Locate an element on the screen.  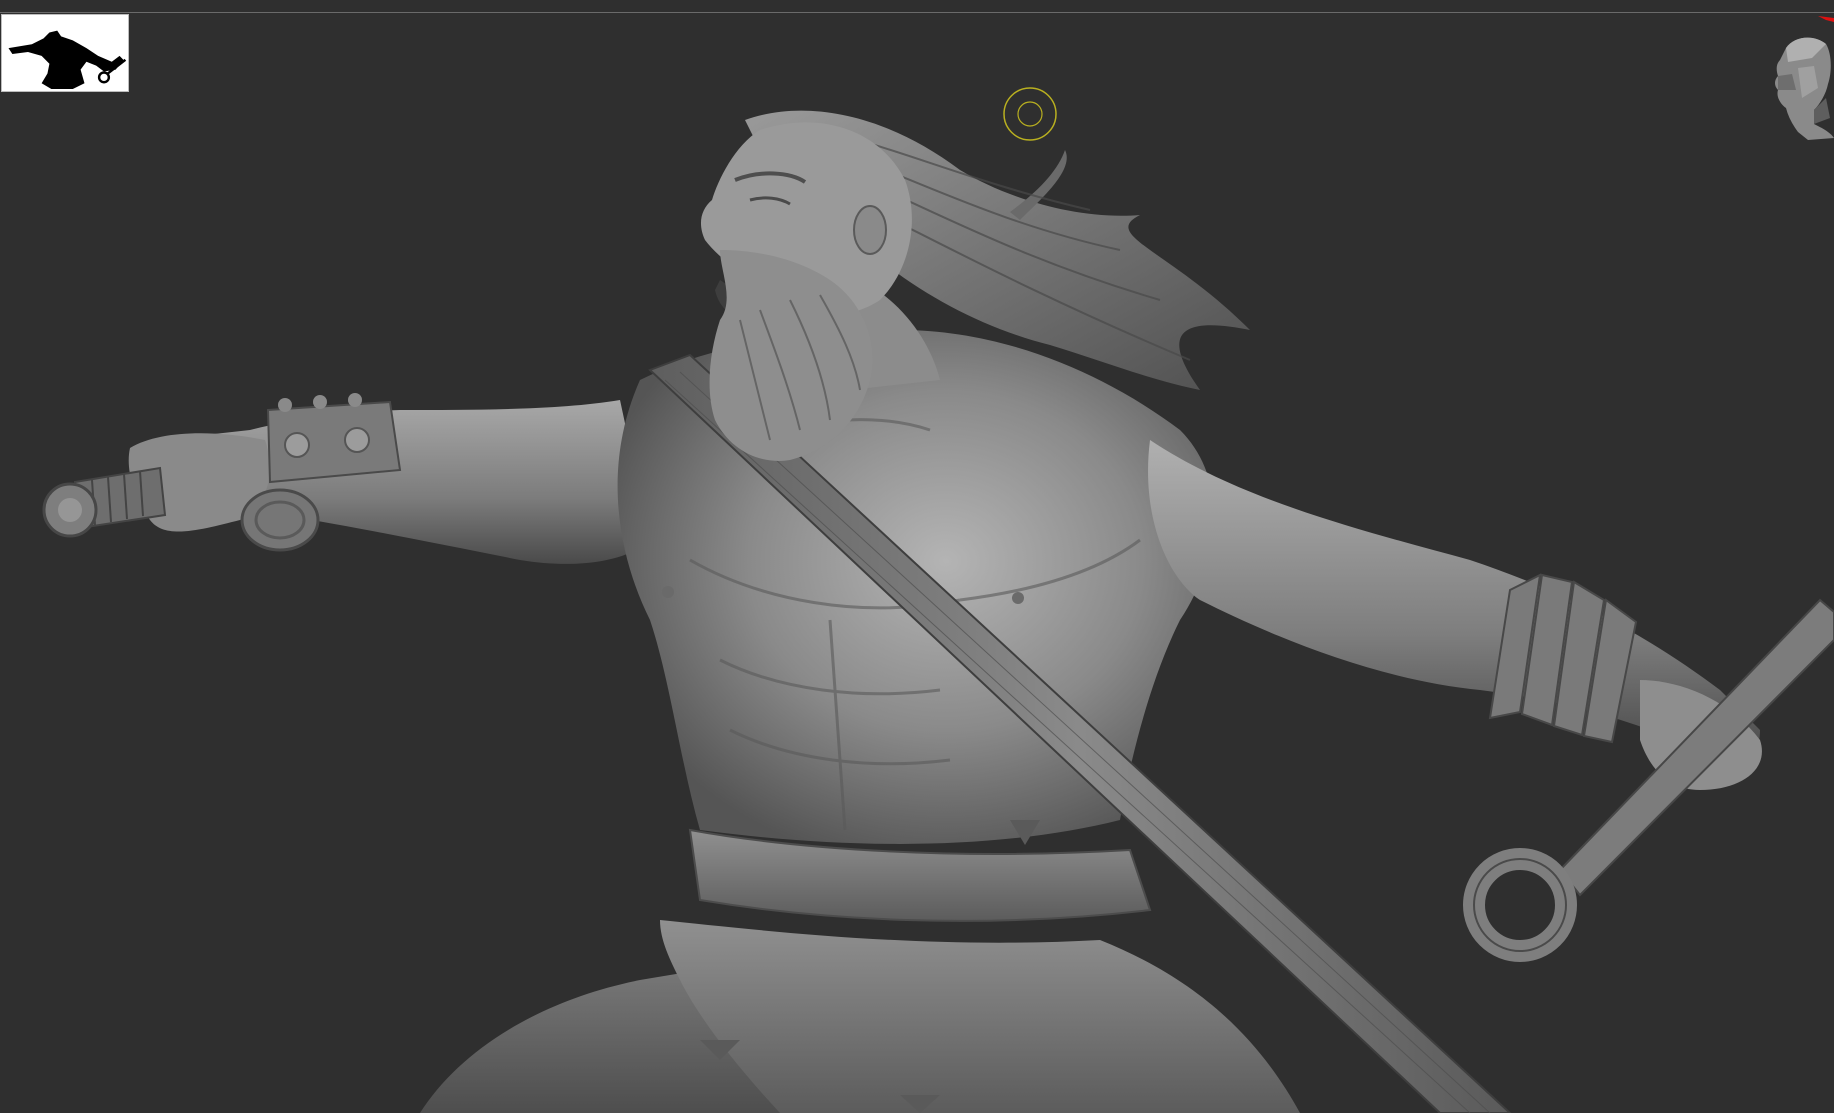
warrior-silhouette-icon is located at coordinates (65, 53).